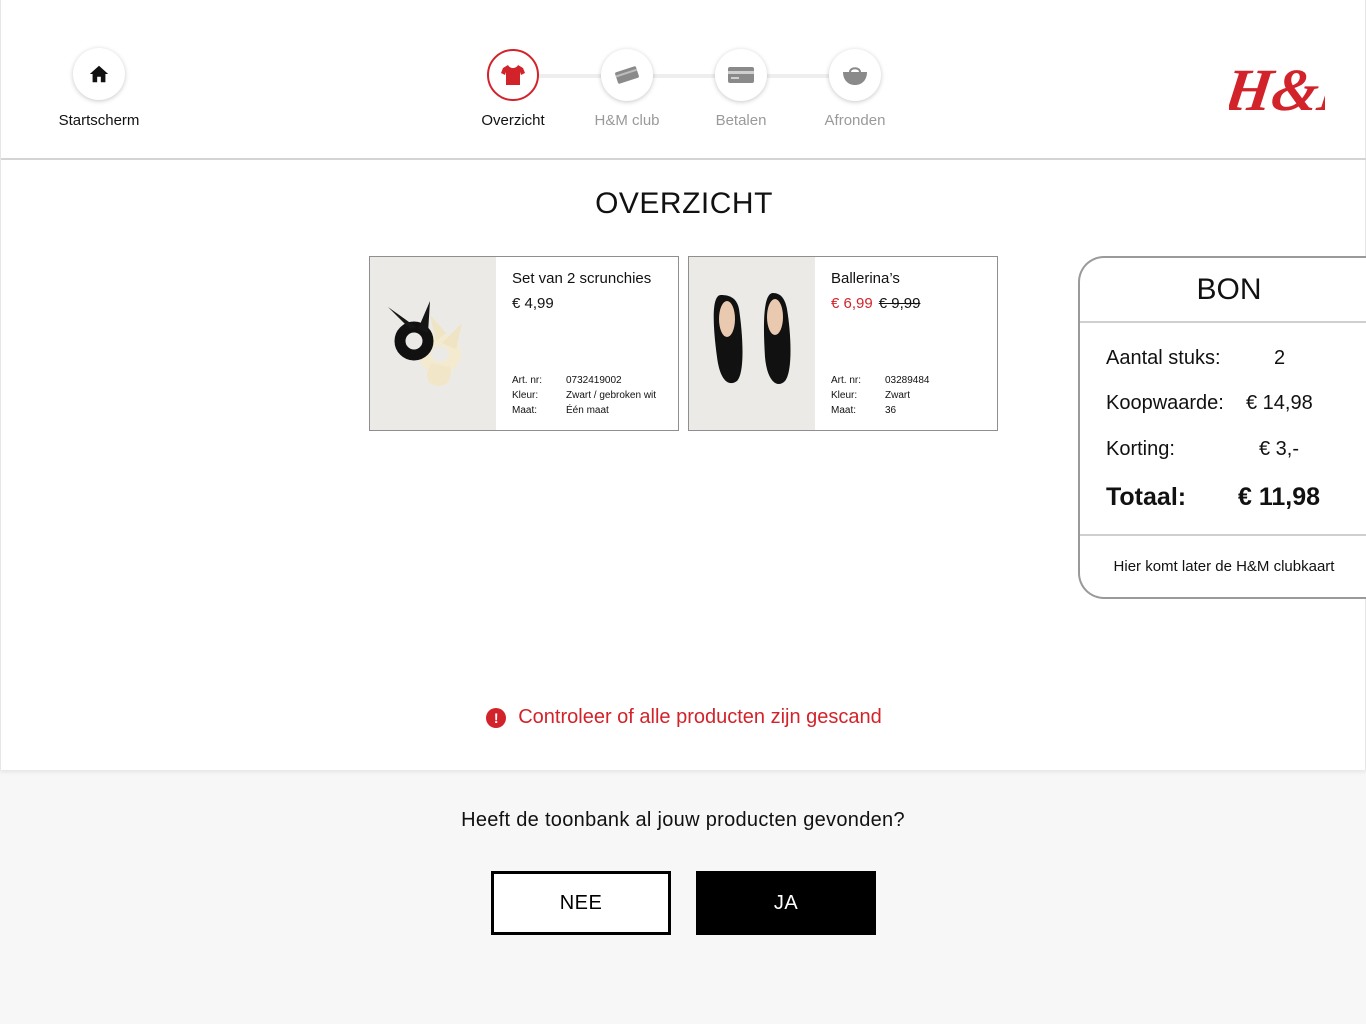 The width and height of the screenshot is (1366, 1024). I want to click on receipt-title: BON, so click(1223, 290).